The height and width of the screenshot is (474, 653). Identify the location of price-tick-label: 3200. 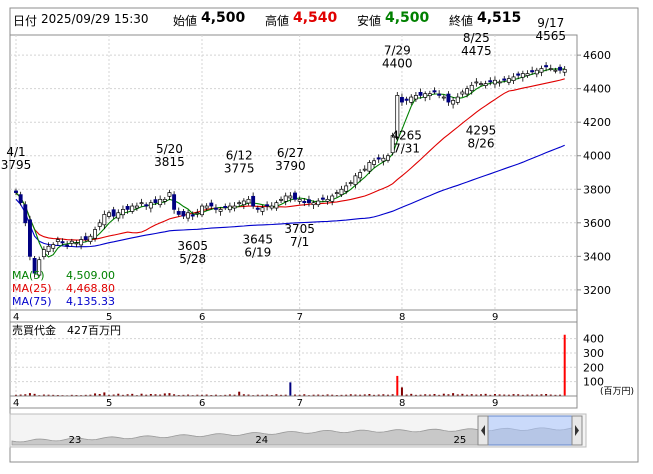
(597, 290).